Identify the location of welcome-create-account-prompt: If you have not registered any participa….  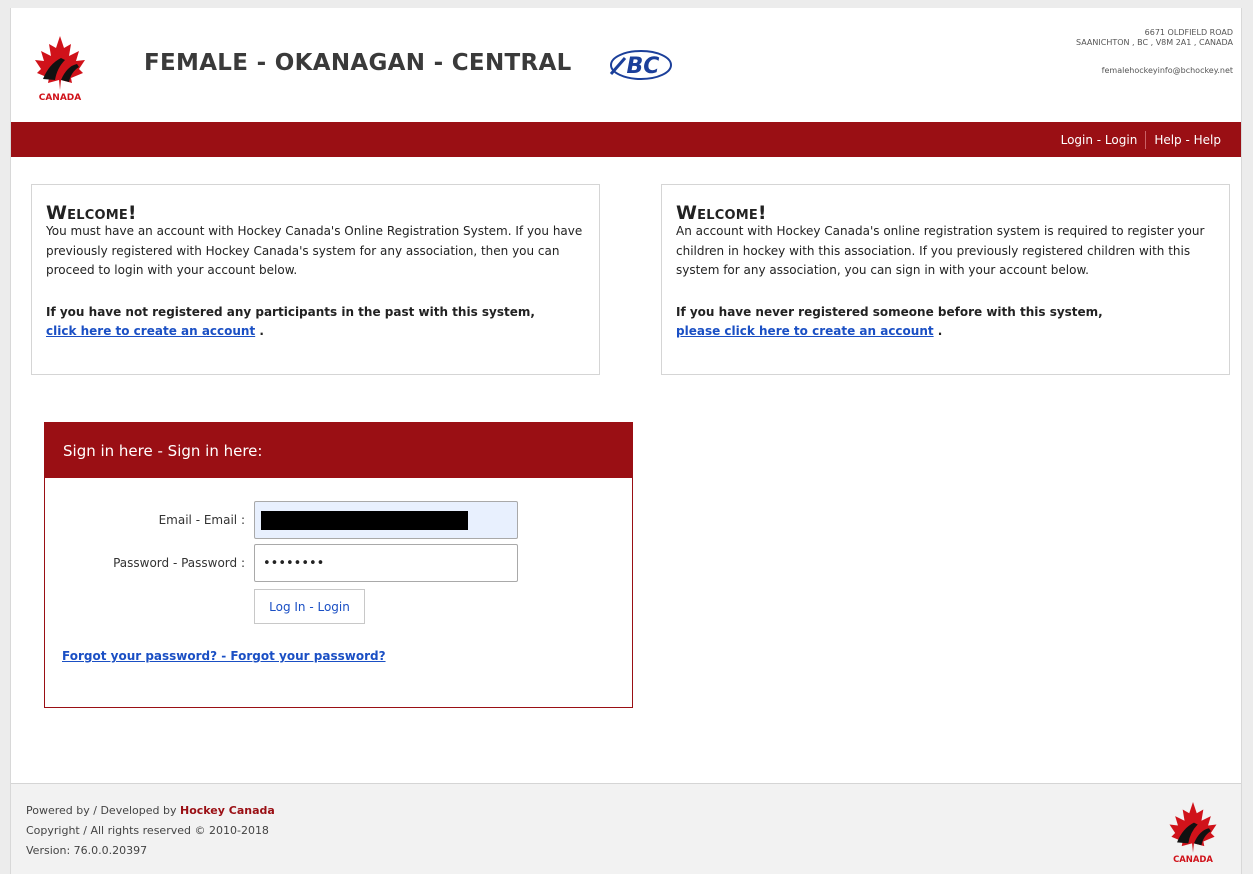
(318, 322).